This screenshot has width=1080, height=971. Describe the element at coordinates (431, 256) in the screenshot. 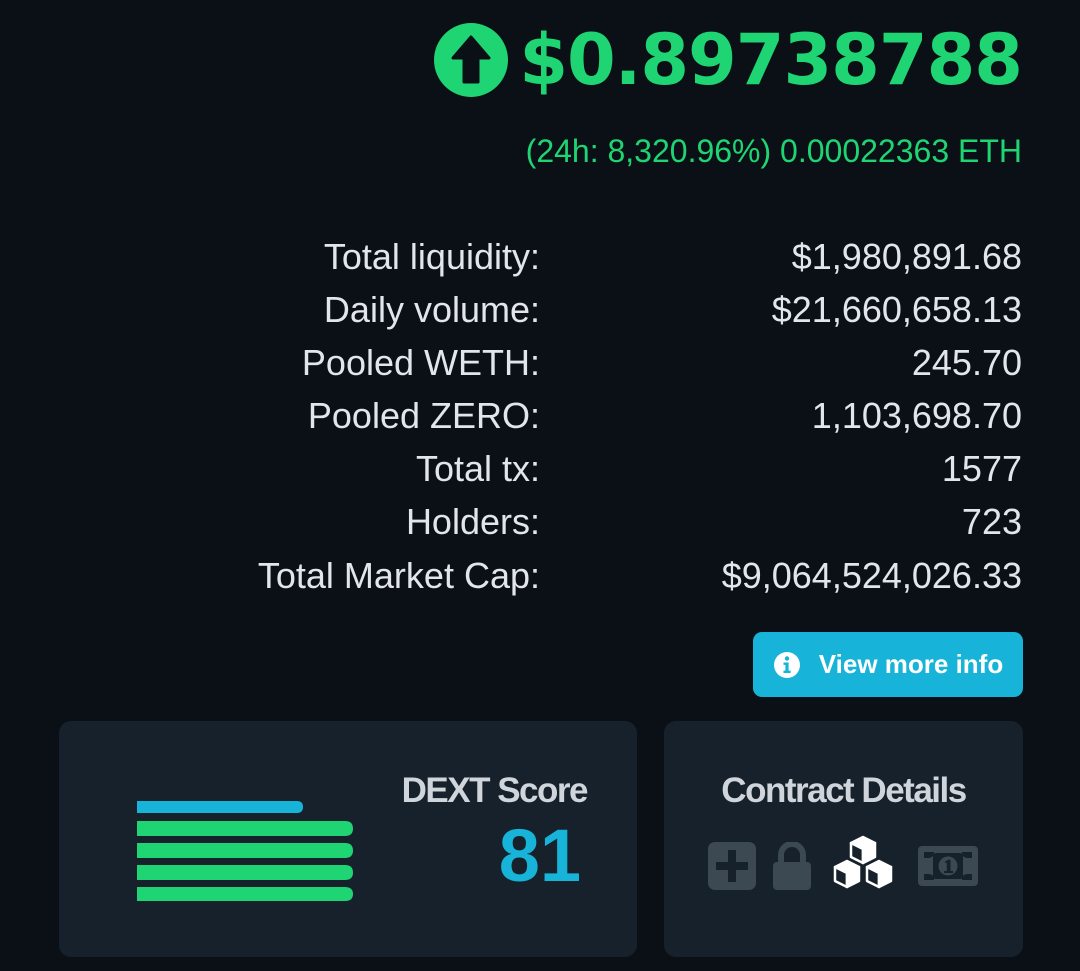

I see `stat-label: Total liquidity:` at that location.